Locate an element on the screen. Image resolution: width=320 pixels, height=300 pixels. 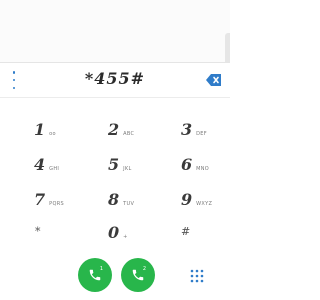
key-digit: 7 is located at coordinates (40, 199).